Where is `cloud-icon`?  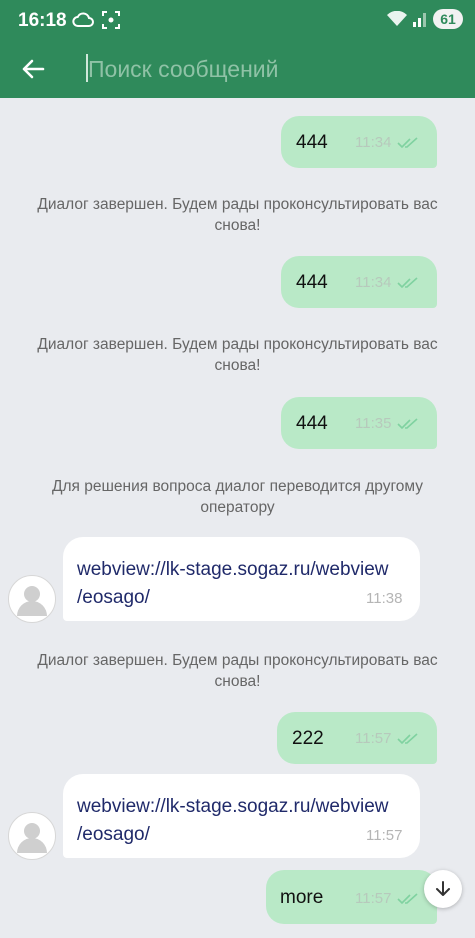 cloud-icon is located at coordinates (83, 19).